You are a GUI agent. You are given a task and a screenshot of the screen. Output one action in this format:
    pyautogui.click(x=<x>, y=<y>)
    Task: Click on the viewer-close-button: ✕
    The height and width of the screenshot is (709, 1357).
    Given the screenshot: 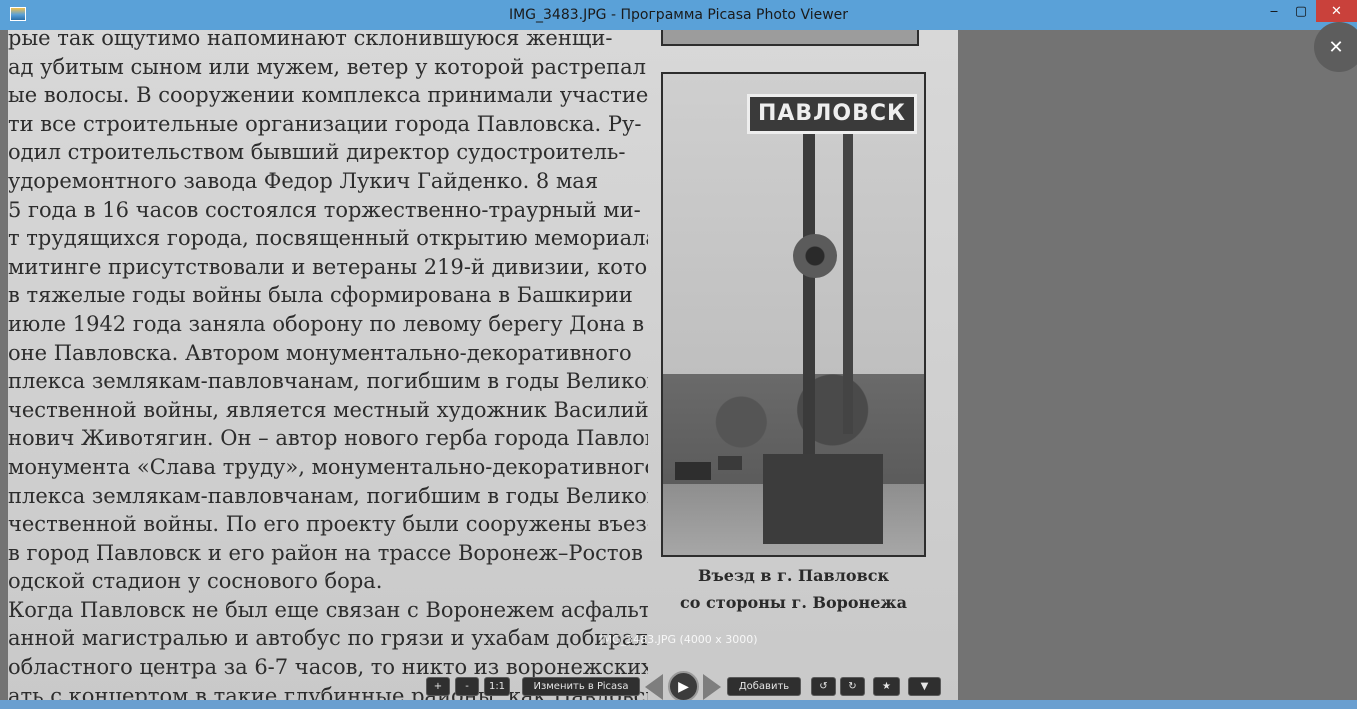 What is the action you would take?
    pyautogui.click(x=1335, y=47)
    